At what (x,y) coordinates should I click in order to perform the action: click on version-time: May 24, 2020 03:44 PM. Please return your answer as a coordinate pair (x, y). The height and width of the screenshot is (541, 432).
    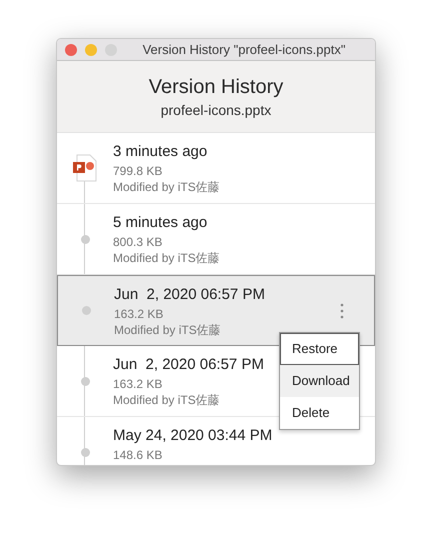
    Looking at the image, I should click on (192, 436).